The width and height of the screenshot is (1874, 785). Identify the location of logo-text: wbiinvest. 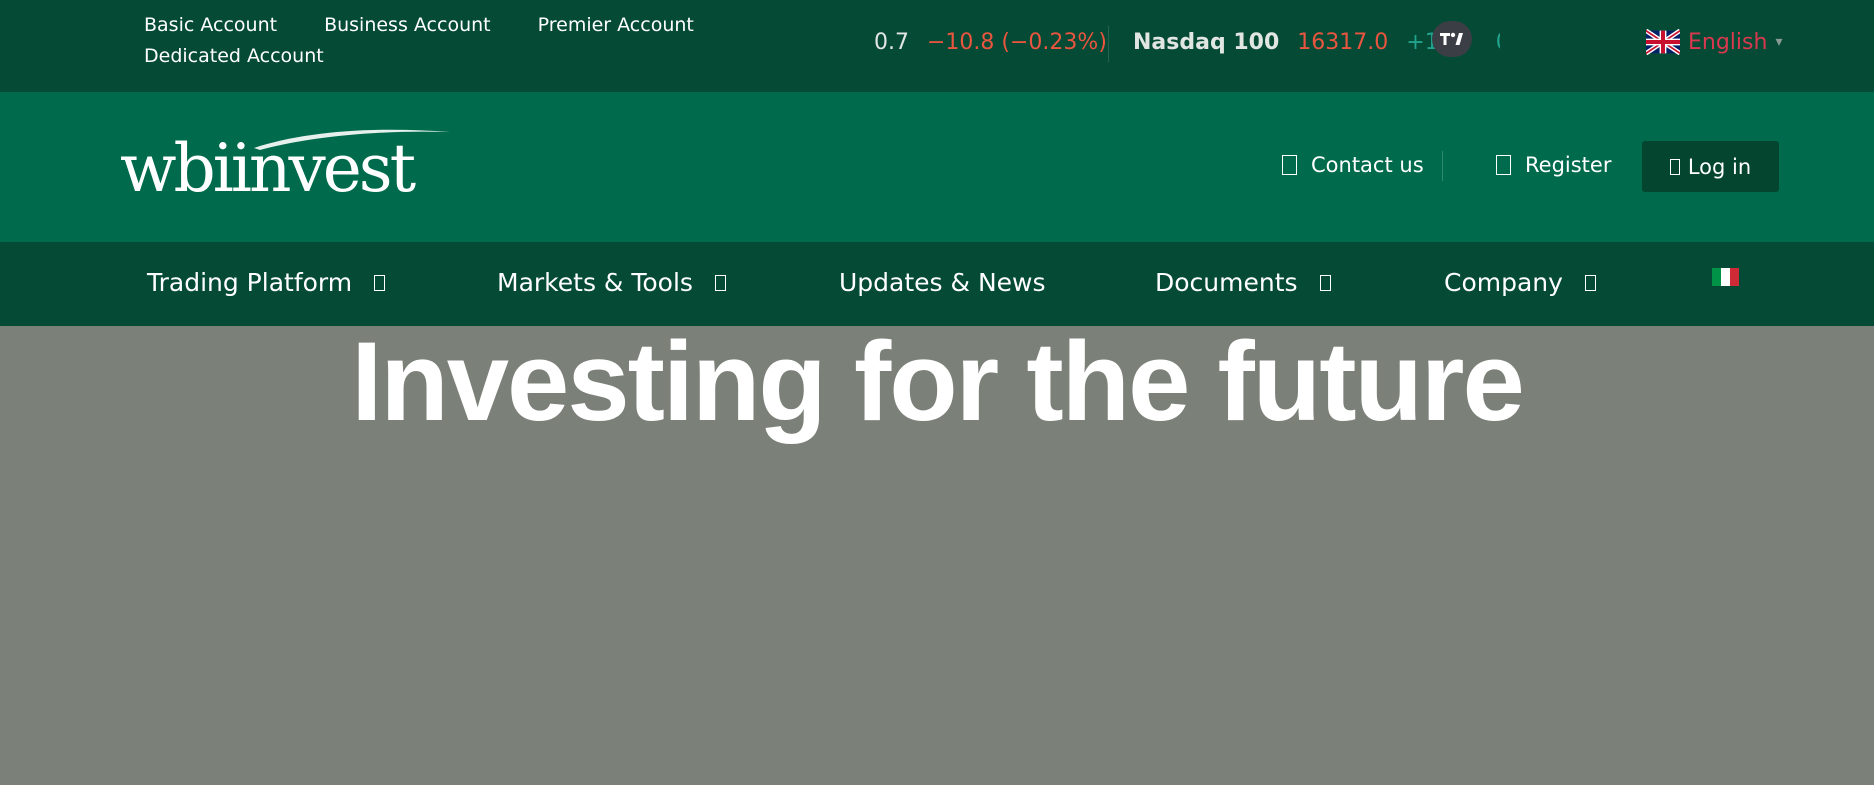
(268, 168).